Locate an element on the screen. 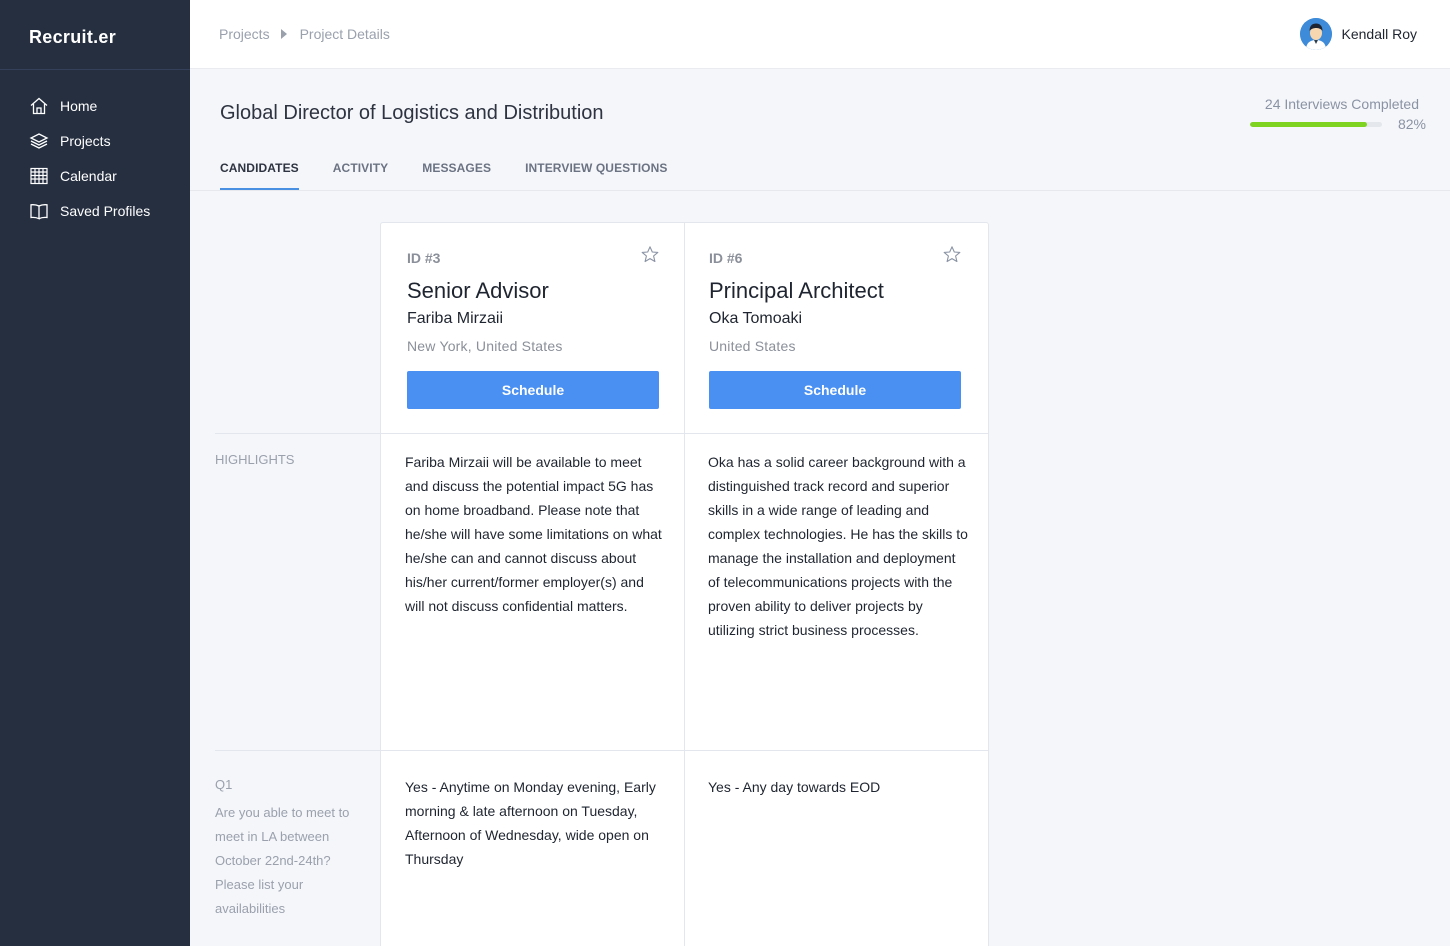 The height and width of the screenshot is (946, 1450). candidate-name: Oka Tomoaki is located at coordinates (756, 318).